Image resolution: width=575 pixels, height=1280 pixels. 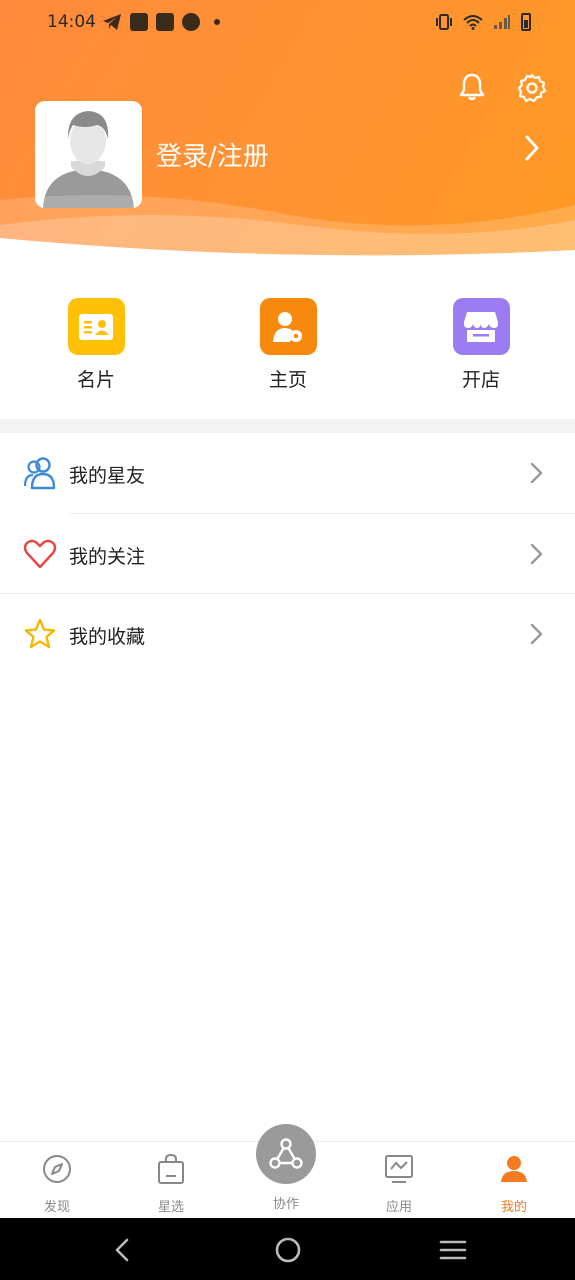 What do you see at coordinates (107, 557) in the screenshot?
I see `menu-item-label: 我的关注` at bounding box center [107, 557].